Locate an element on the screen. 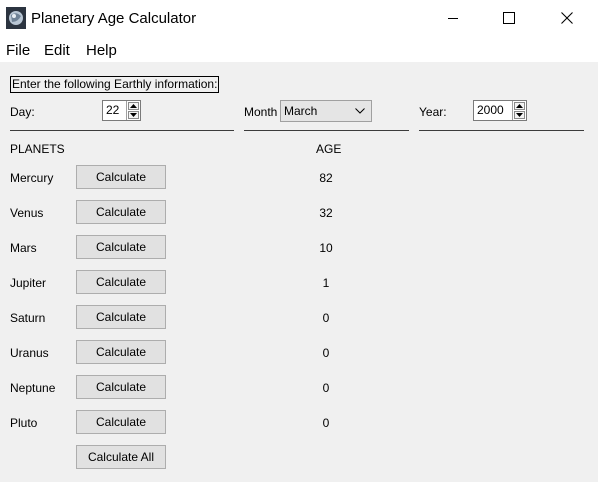 The height and width of the screenshot is (482, 598). year-value: 2000 is located at coordinates (490, 110).